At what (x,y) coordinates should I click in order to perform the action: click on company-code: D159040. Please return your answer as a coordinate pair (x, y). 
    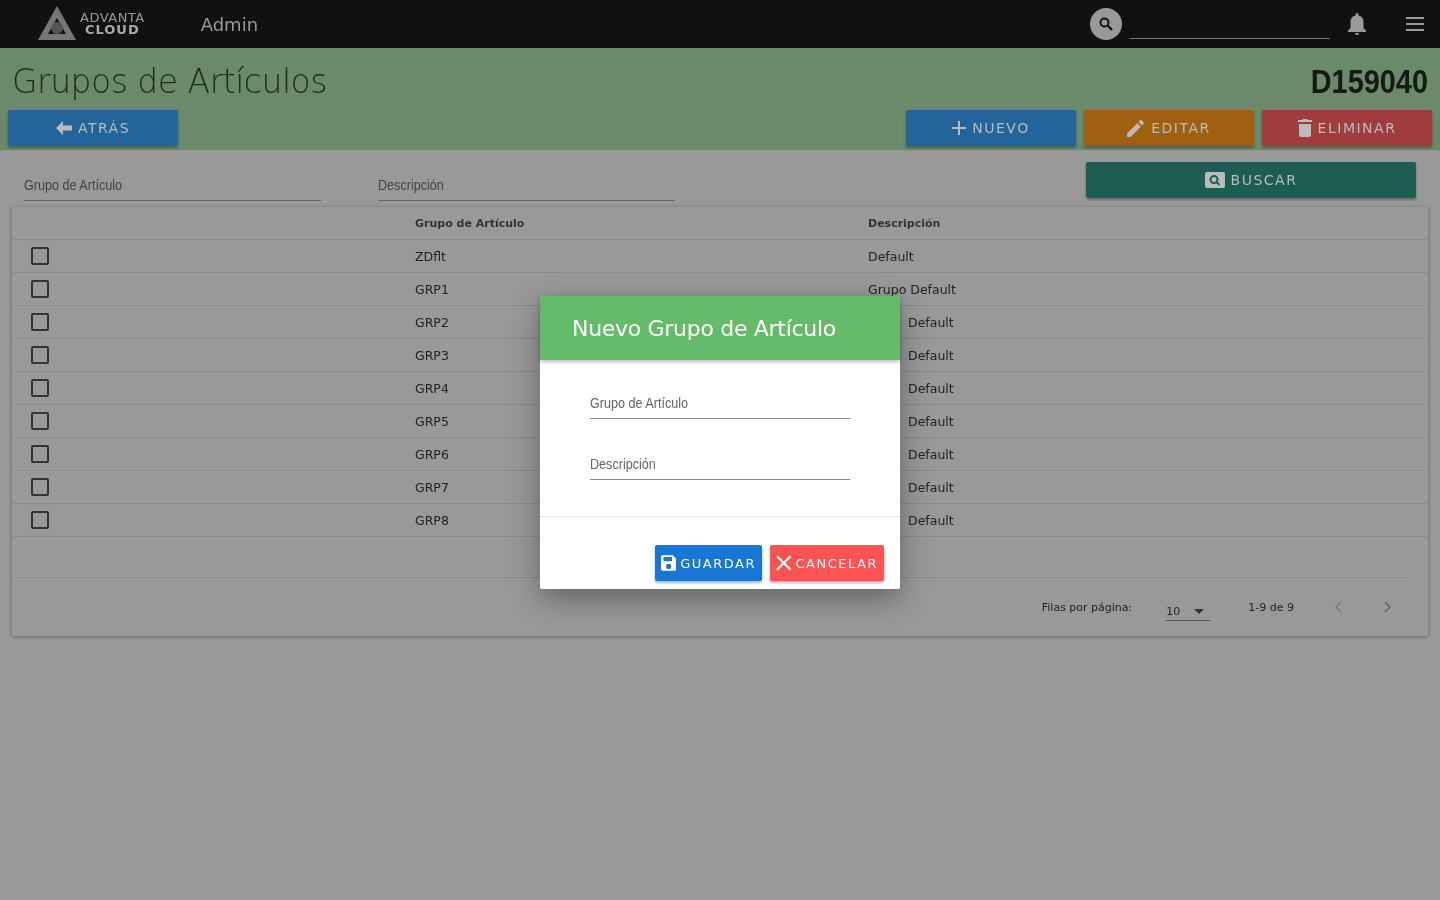
    Looking at the image, I should click on (1369, 81).